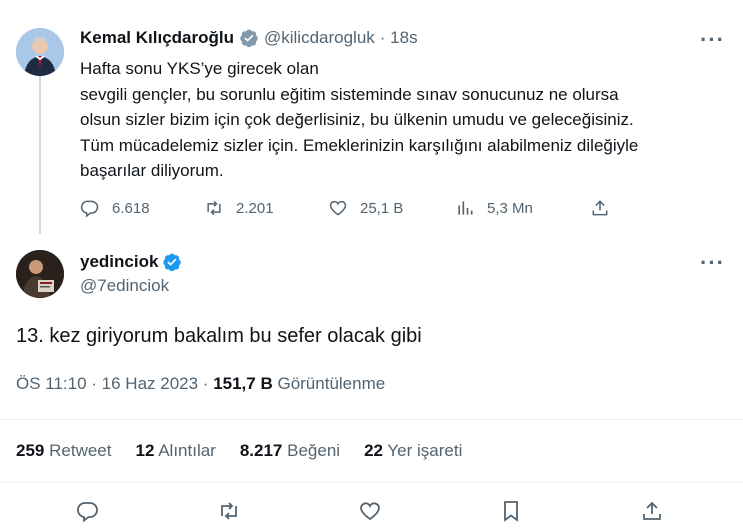 The width and height of the screenshot is (743, 529). What do you see at coordinates (319, 38) in the screenshot?
I see `author-handle: @kilicdarogluk` at bounding box center [319, 38].